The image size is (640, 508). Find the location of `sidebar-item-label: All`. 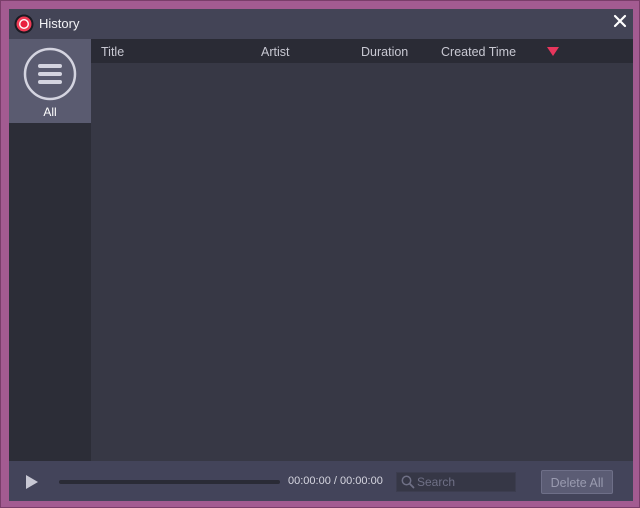

sidebar-item-label: All is located at coordinates (50, 112).